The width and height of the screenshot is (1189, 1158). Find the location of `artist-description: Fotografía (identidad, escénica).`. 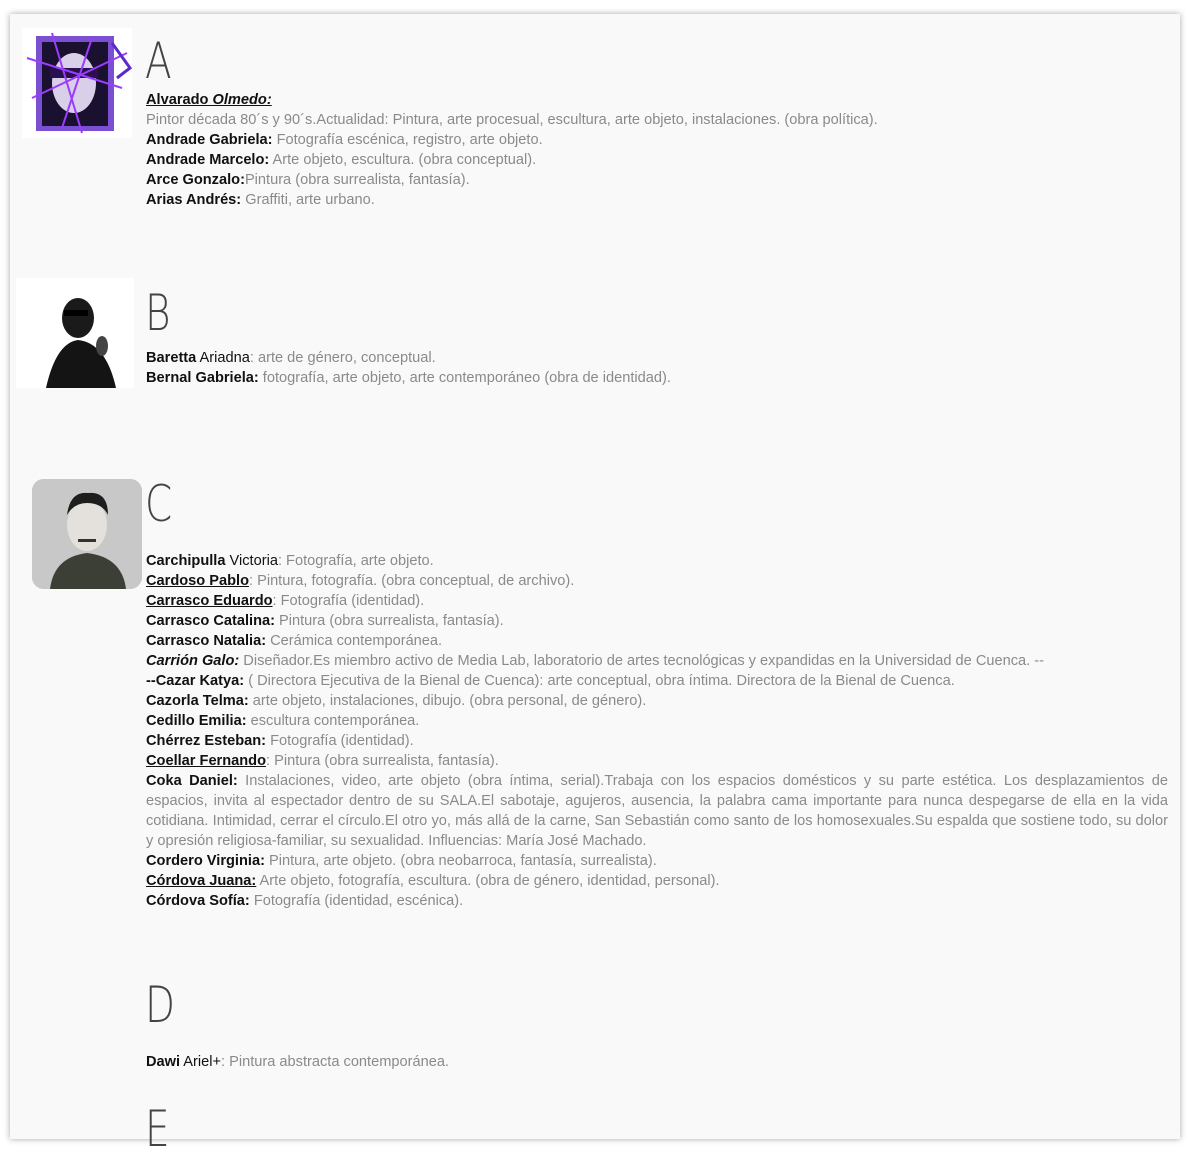

artist-description: Fotografía (identidad, escénica). is located at coordinates (356, 901).